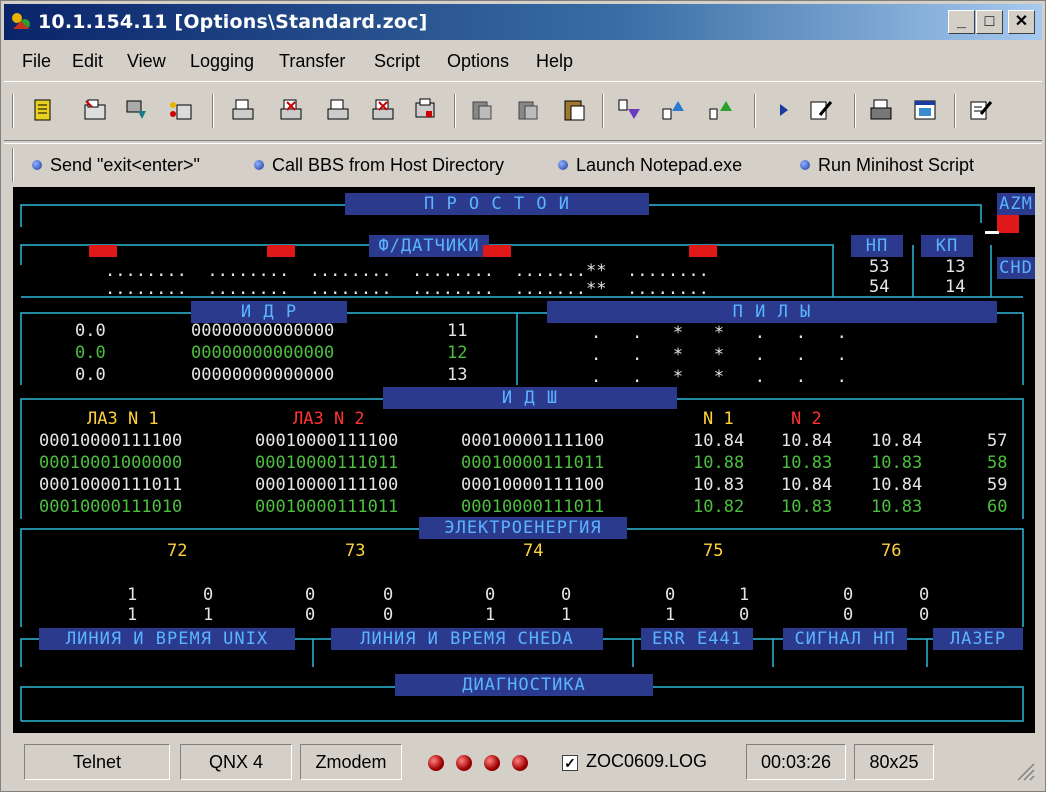 The height and width of the screenshot is (792, 1046). Describe the element at coordinates (575, 110) in the screenshot. I see `clipboard-icon` at that location.